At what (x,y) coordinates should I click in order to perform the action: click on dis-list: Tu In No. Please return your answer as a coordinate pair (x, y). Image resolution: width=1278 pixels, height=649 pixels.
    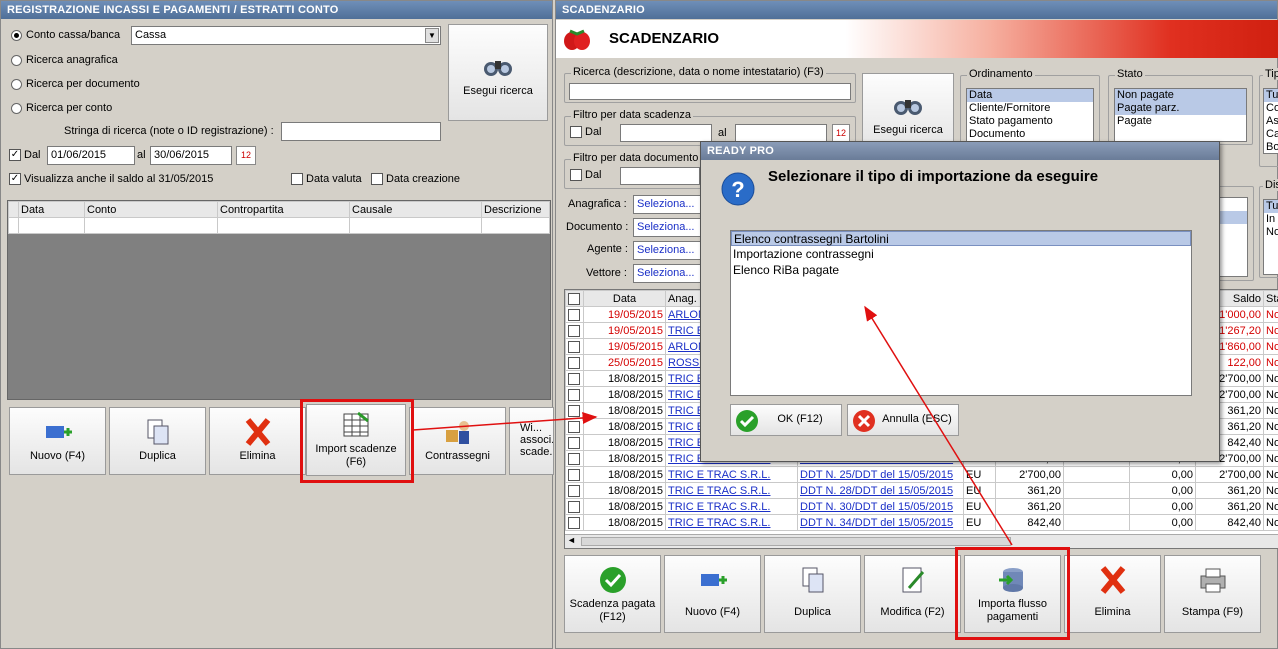
    Looking at the image, I should click on (1270, 237).